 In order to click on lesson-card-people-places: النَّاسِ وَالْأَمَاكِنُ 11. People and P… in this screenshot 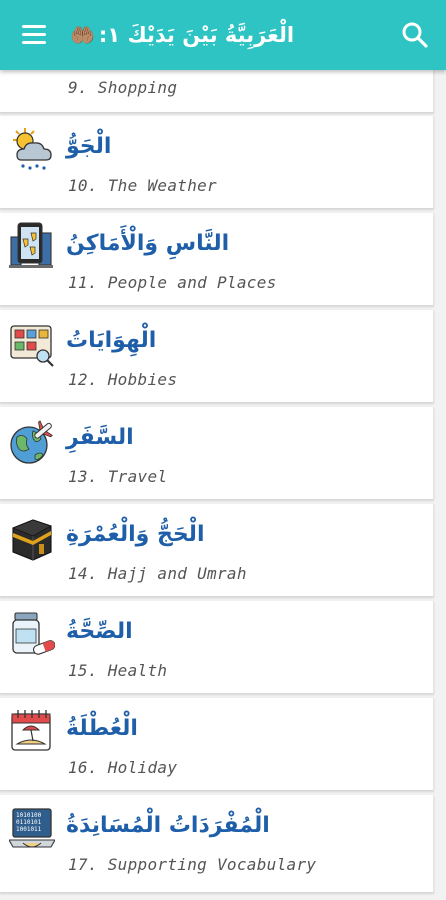, I will do `click(217, 259)`.